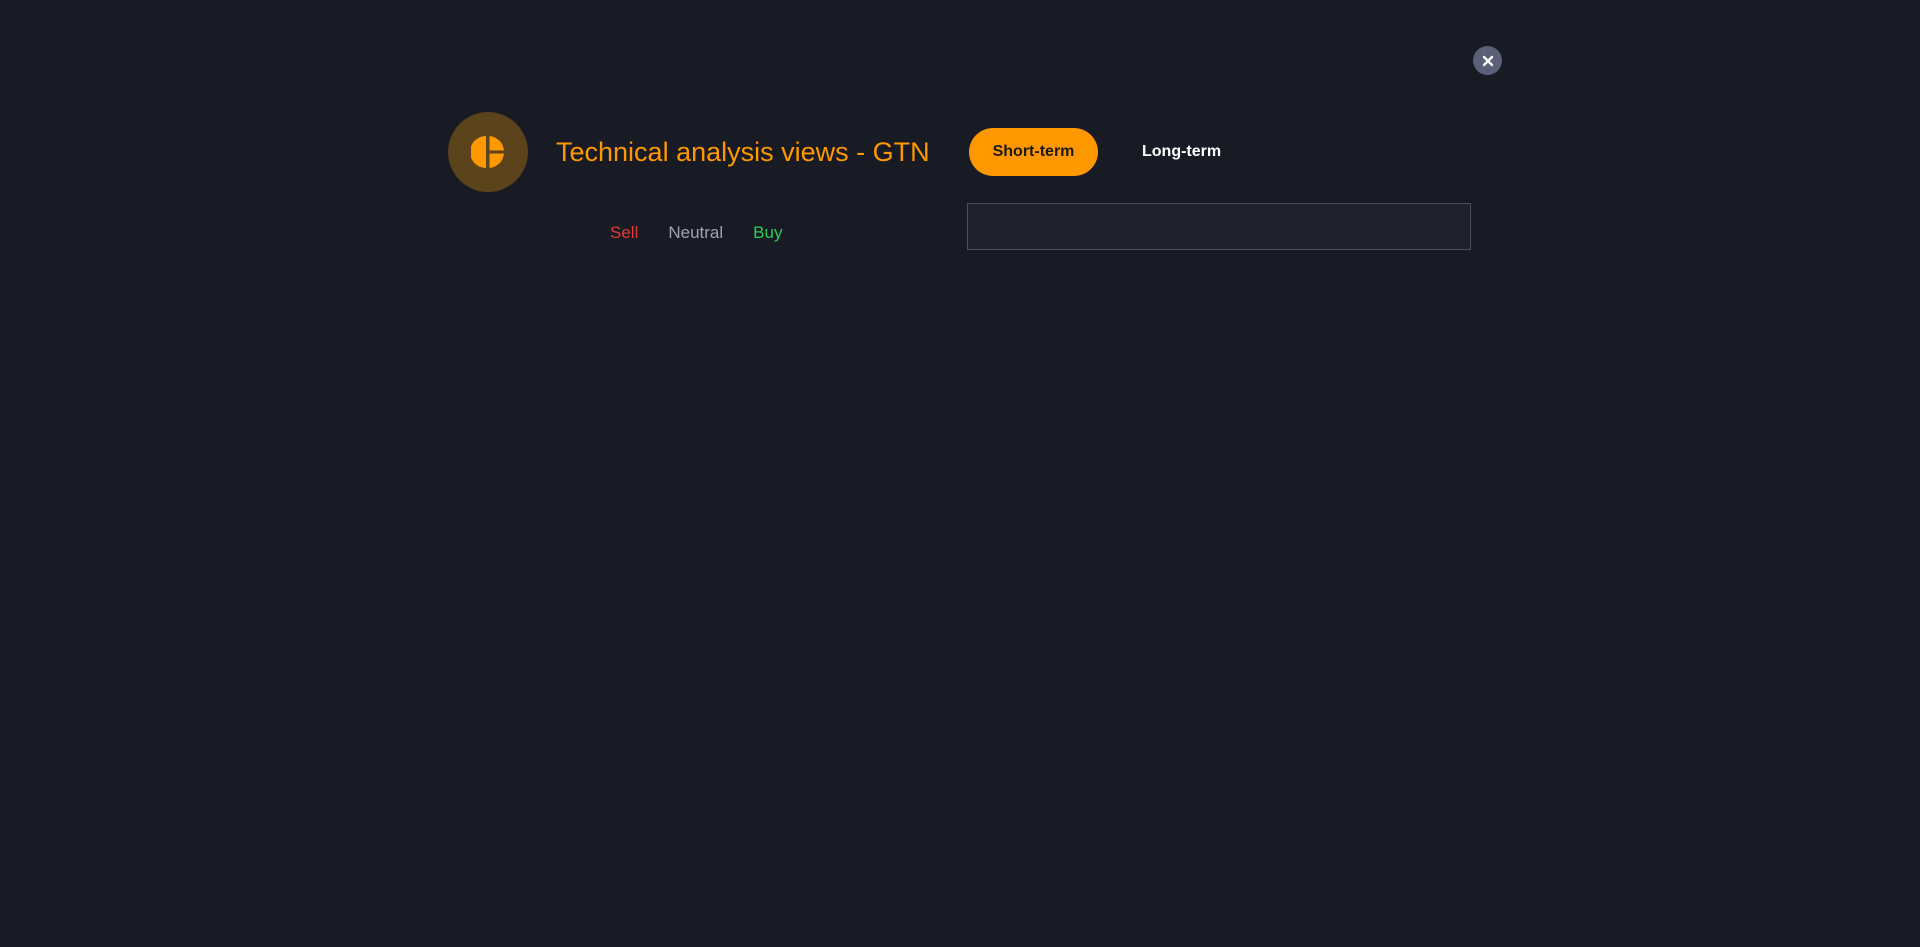  Describe the element at coordinates (1181, 152) in the screenshot. I see `tab-long-term: Long-term` at that location.